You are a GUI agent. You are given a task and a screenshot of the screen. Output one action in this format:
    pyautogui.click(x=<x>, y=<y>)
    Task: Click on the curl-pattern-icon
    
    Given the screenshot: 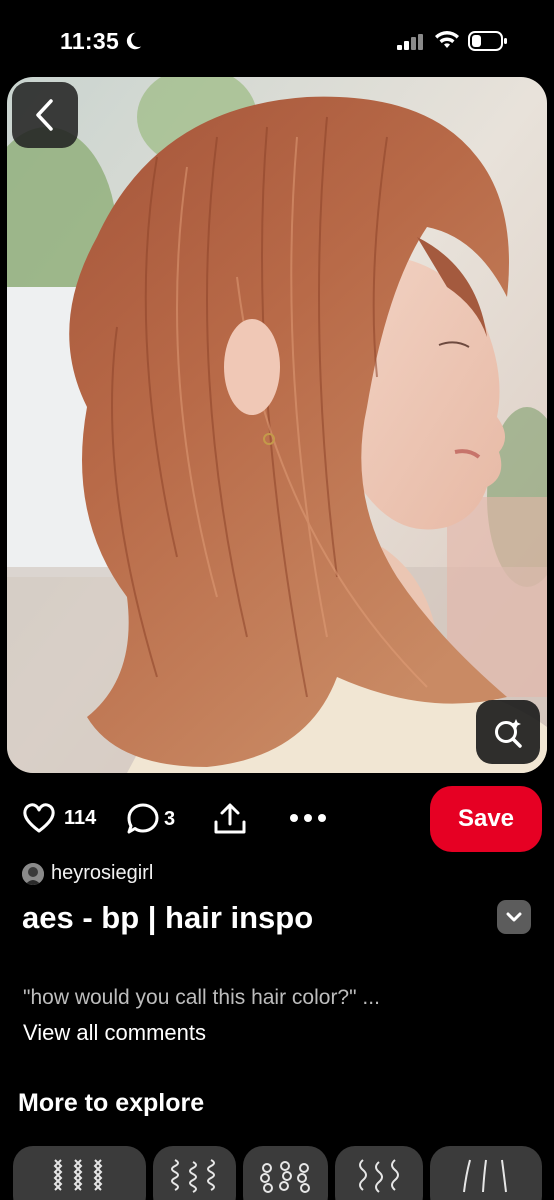 What is the action you would take?
    pyautogui.click(x=193, y=1176)
    